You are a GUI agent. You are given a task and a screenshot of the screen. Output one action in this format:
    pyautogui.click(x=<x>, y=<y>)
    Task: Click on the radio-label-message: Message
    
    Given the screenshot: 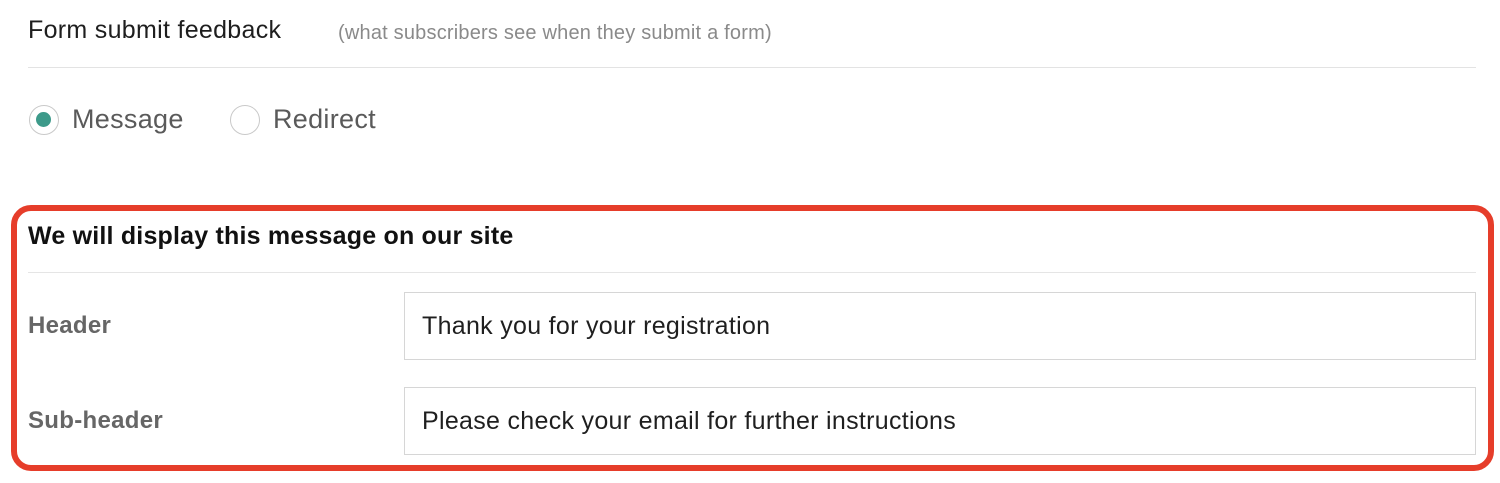 What is the action you would take?
    pyautogui.click(x=128, y=119)
    